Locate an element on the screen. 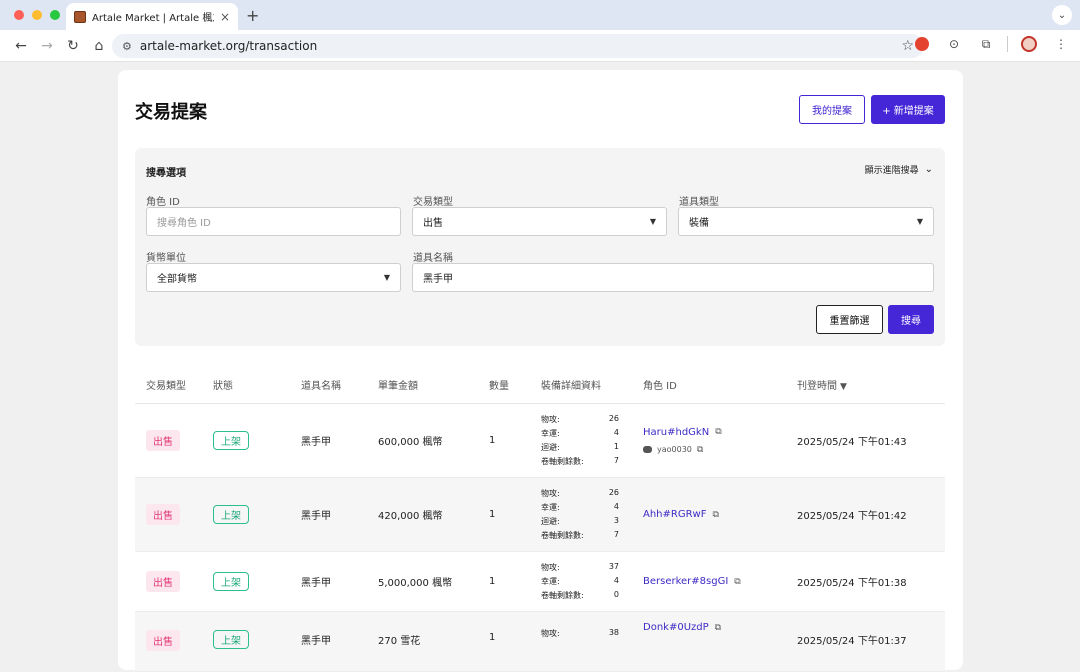 This screenshot has height=672, width=1080. header-item-name: 道具名稱 is located at coordinates (321, 386).